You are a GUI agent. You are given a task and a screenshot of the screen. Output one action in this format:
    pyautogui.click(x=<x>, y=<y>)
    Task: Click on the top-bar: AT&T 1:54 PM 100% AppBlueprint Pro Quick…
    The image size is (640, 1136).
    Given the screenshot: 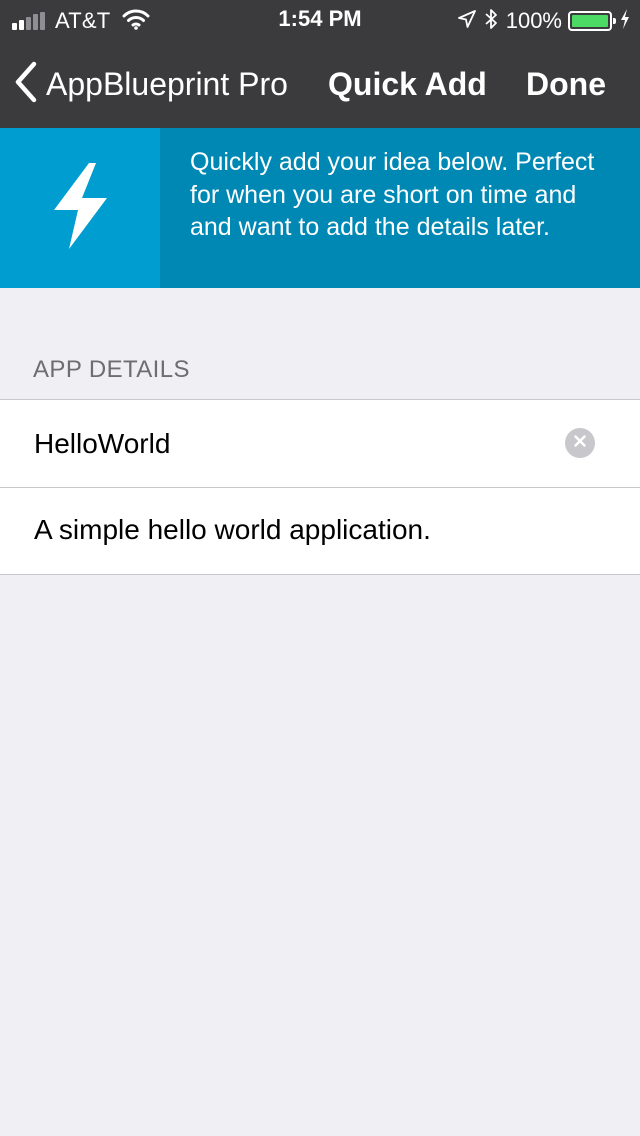 What is the action you would take?
    pyautogui.click(x=320, y=64)
    